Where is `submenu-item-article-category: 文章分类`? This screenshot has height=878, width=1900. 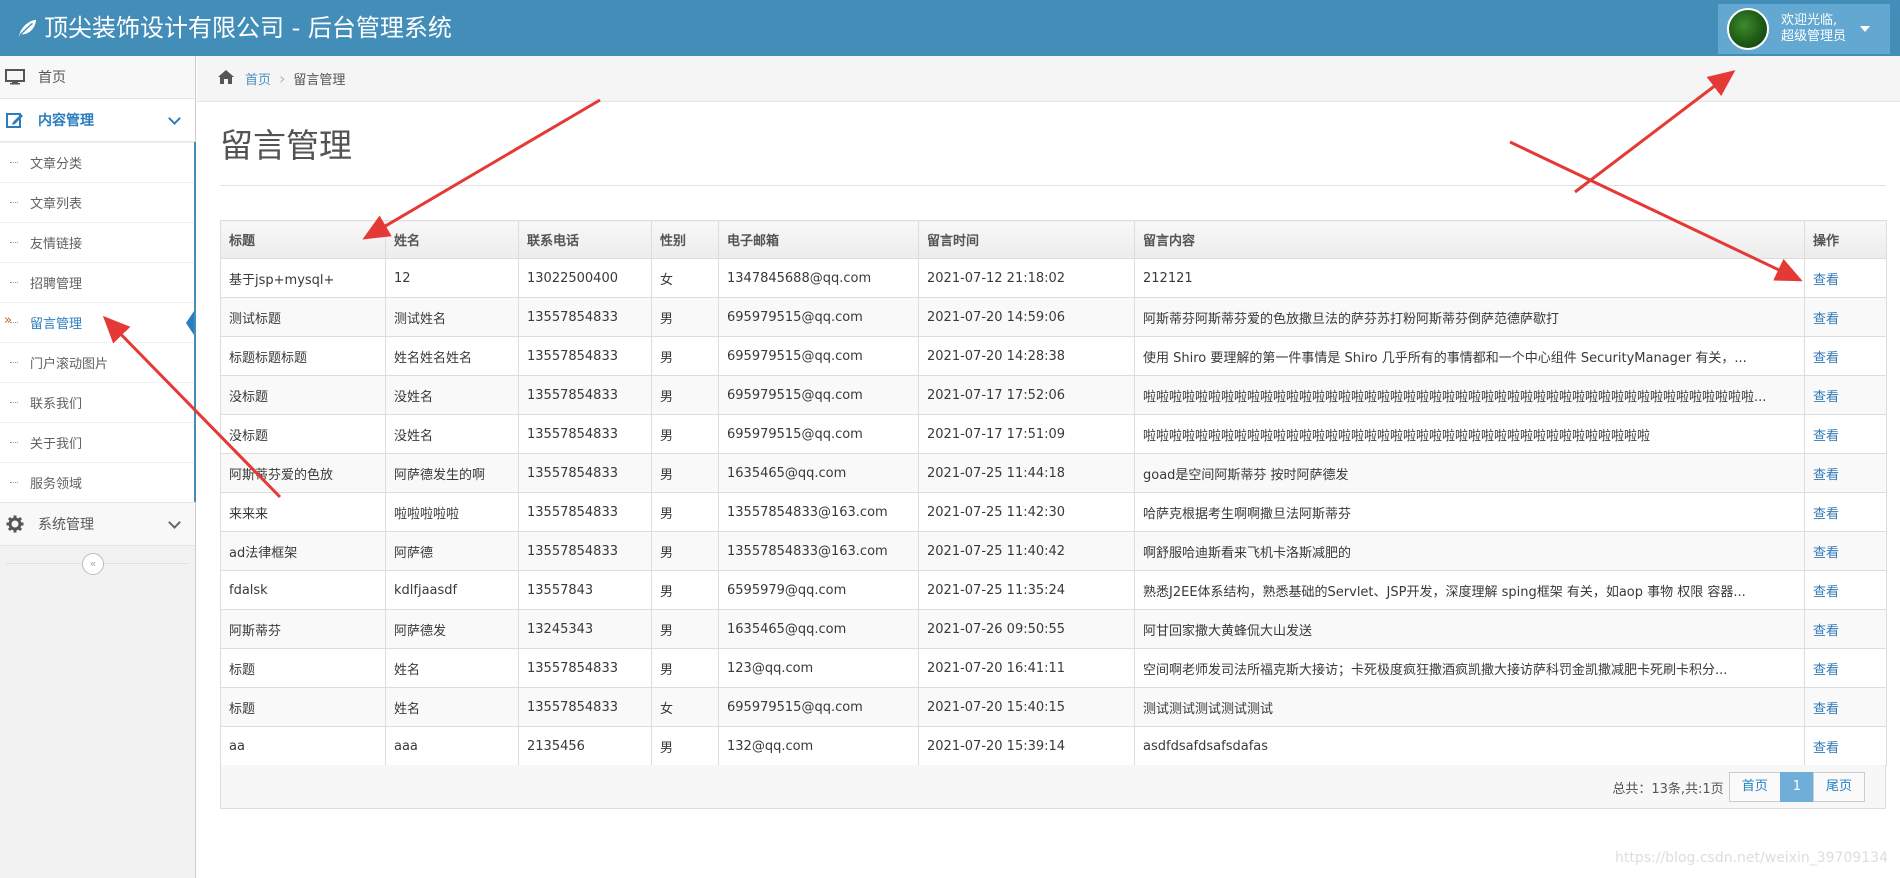
submenu-item-article-category: 文章分类 is located at coordinates (97, 162).